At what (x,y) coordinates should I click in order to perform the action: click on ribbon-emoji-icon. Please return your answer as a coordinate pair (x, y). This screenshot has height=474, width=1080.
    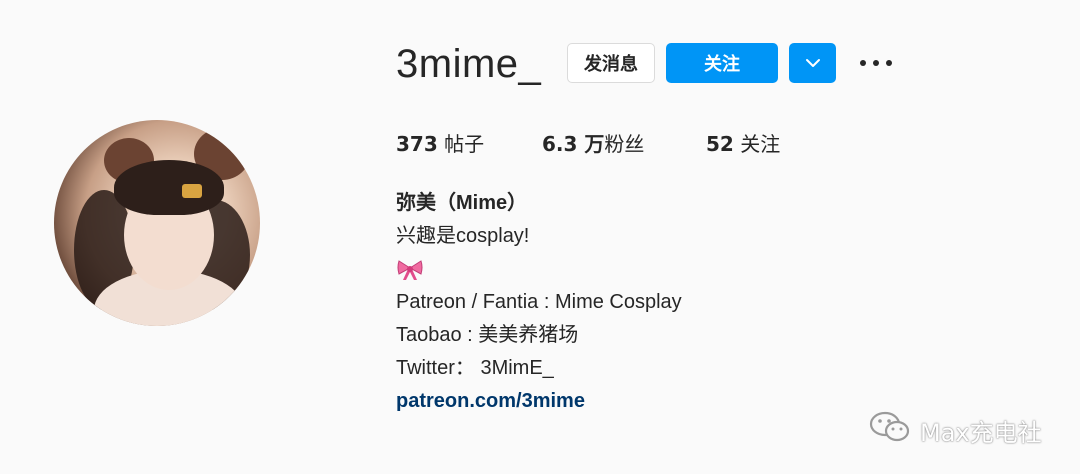
    Looking at the image, I should click on (410, 269).